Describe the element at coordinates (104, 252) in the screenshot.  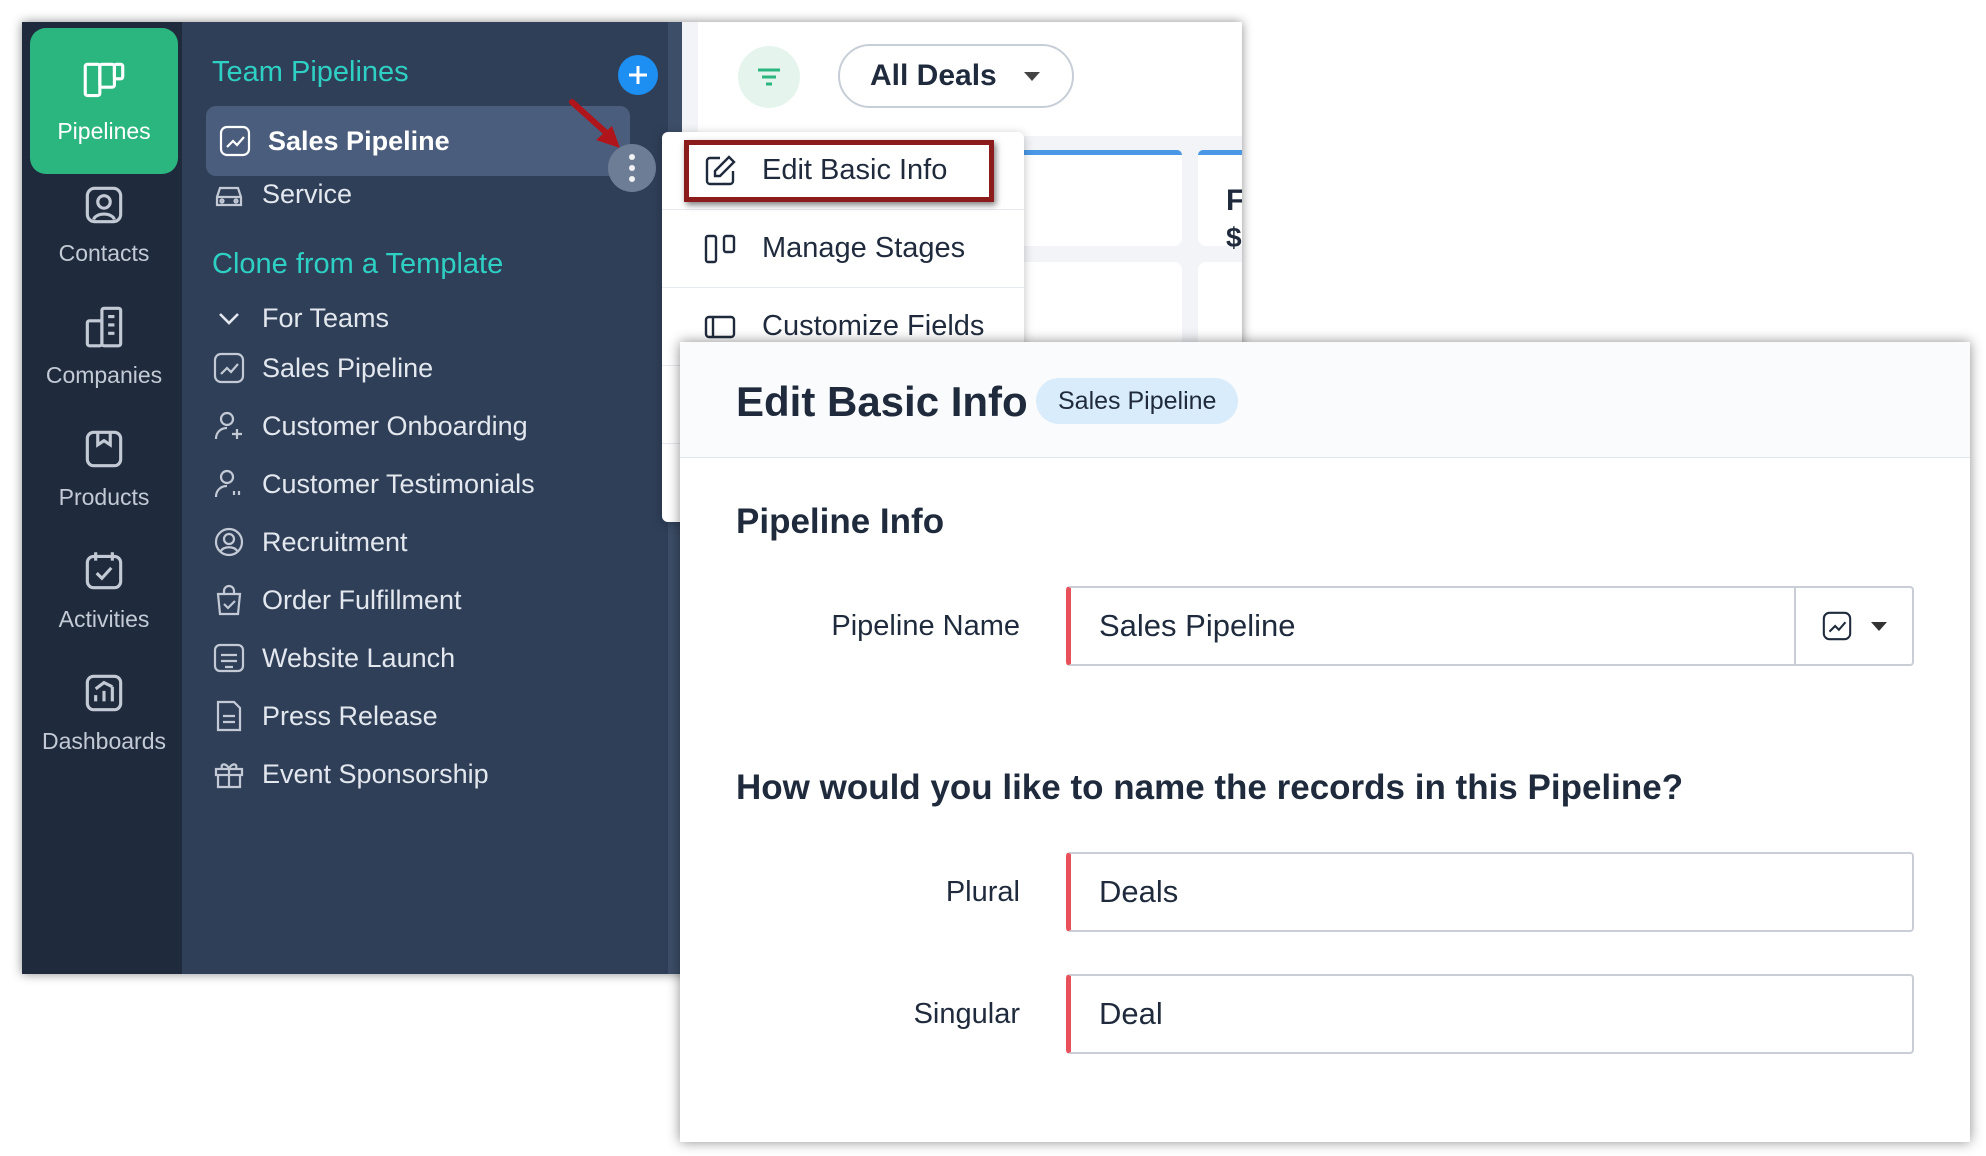
I see `rail-label: Contacts` at that location.